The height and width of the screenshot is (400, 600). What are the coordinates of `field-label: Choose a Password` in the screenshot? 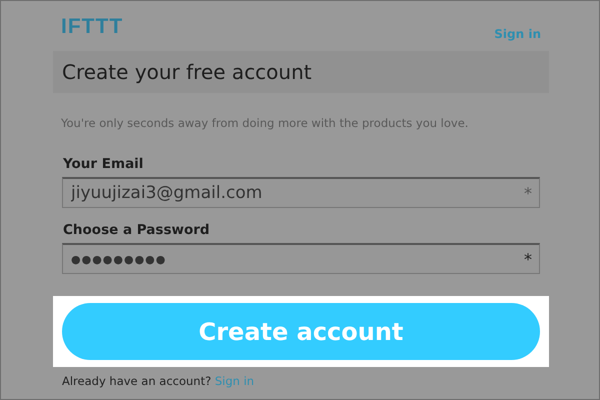 It's located at (137, 230).